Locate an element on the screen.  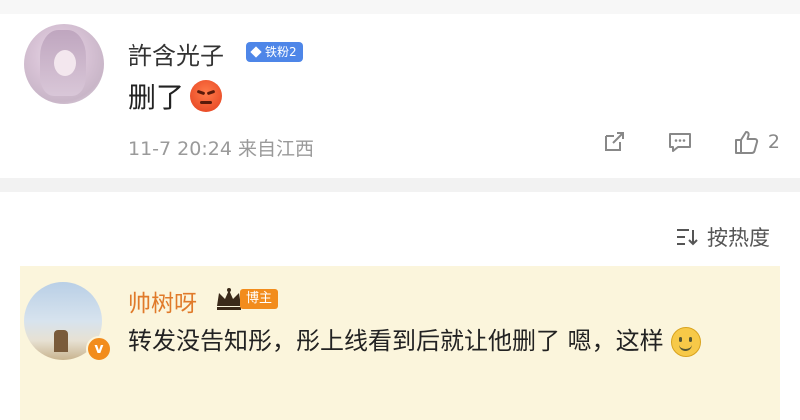
sort-by-hot-button: 按热度 is located at coordinates (722, 237).